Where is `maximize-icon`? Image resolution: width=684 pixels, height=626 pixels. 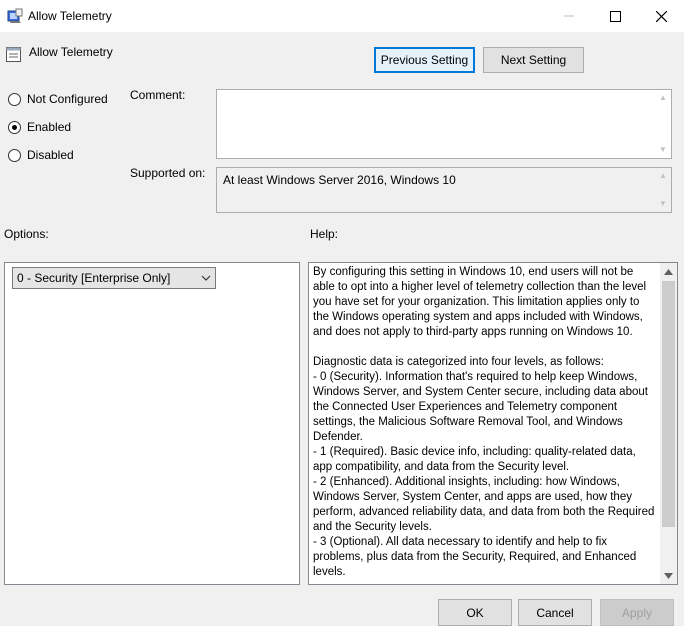 maximize-icon is located at coordinates (615, 16).